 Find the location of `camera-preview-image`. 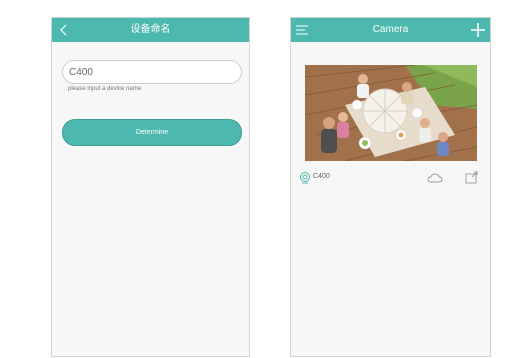

camera-preview-image is located at coordinates (391, 113).